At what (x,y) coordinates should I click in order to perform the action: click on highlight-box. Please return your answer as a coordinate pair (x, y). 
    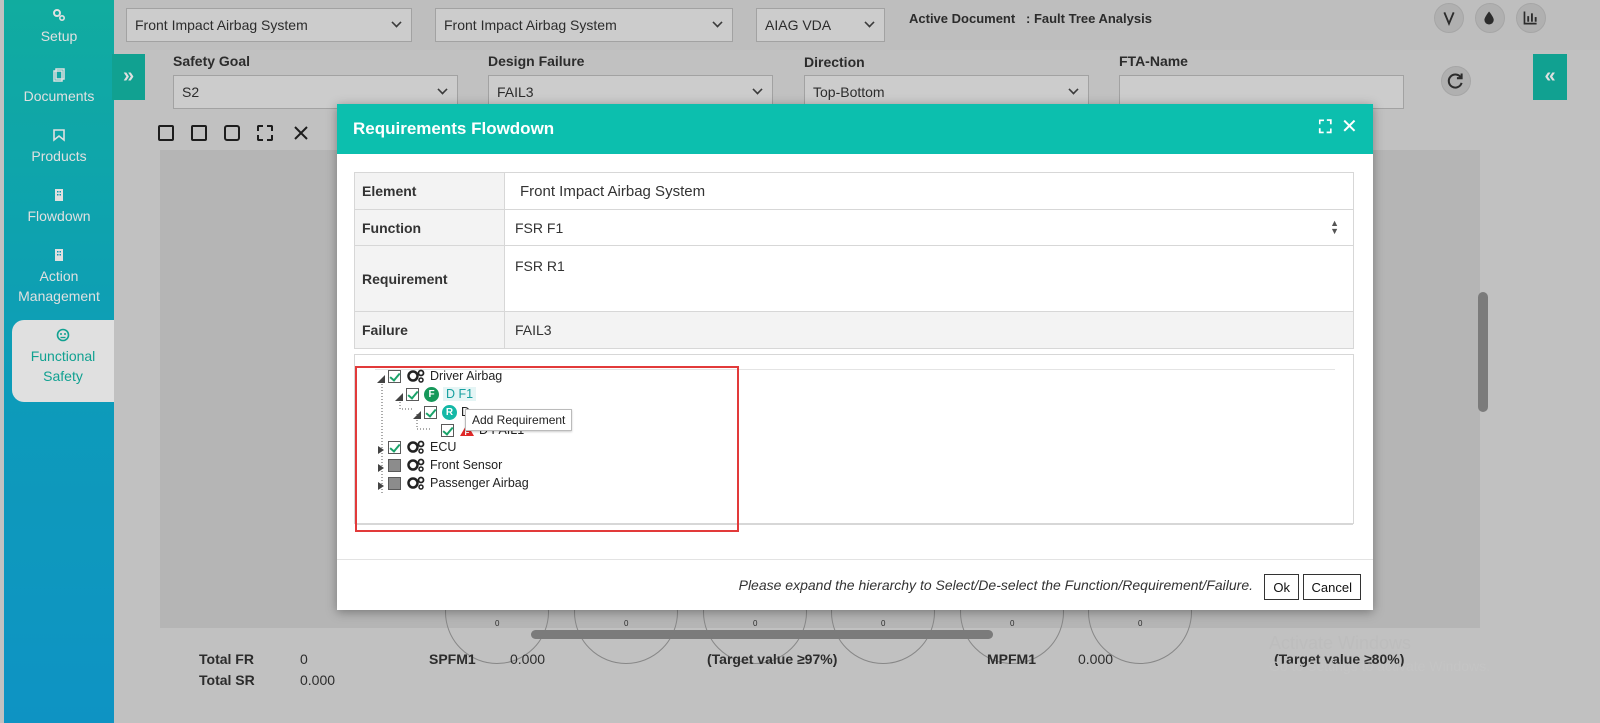
    Looking at the image, I should click on (547, 449).